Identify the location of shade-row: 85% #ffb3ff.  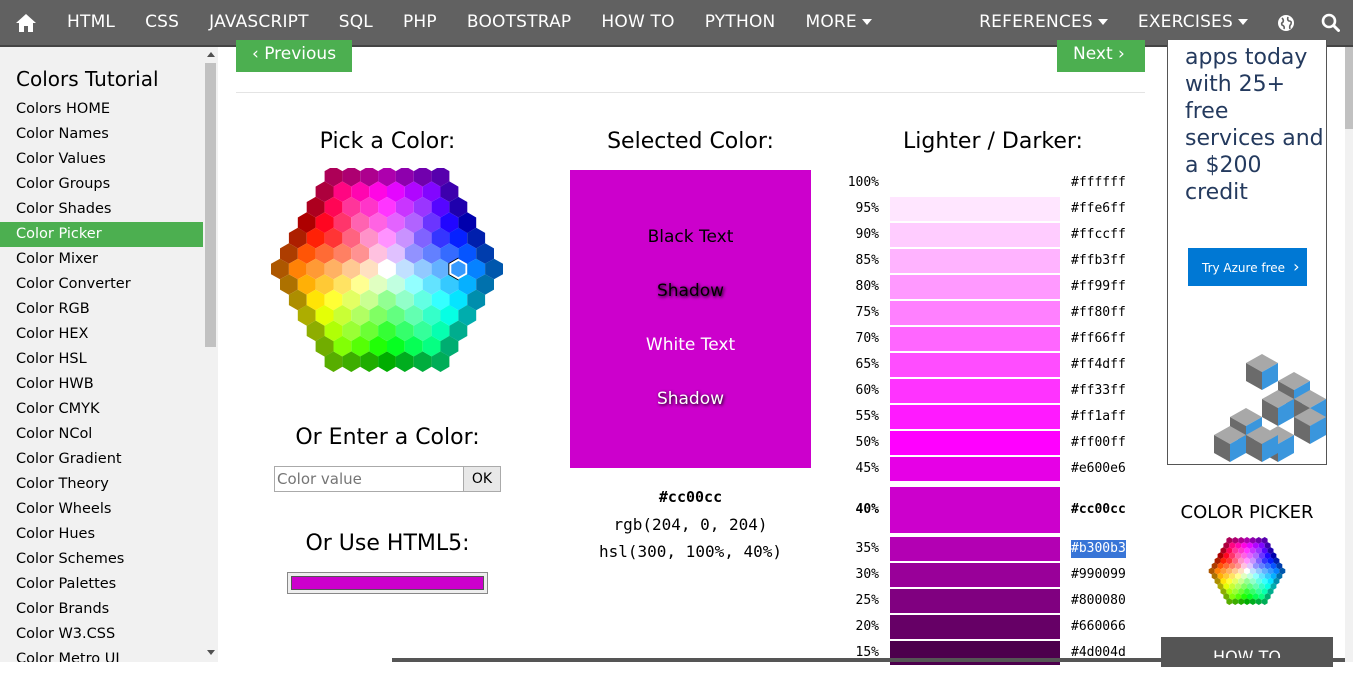
(996, 261).